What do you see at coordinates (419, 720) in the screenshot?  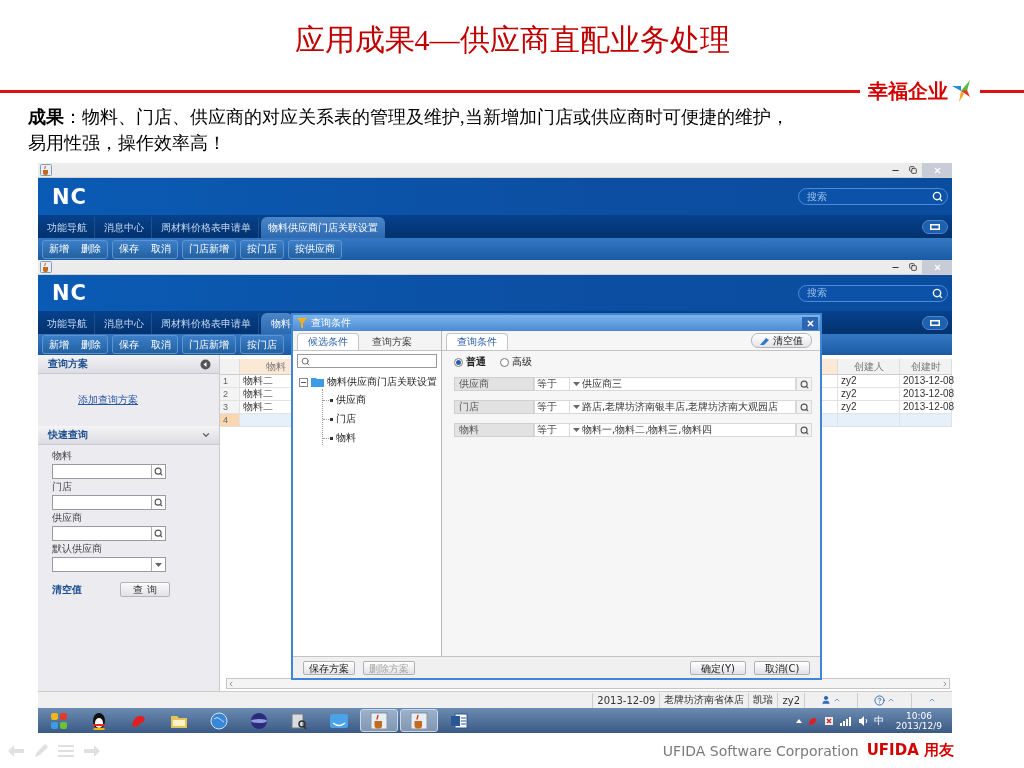 I see `cup-icon` at bounding box center [419, 720].